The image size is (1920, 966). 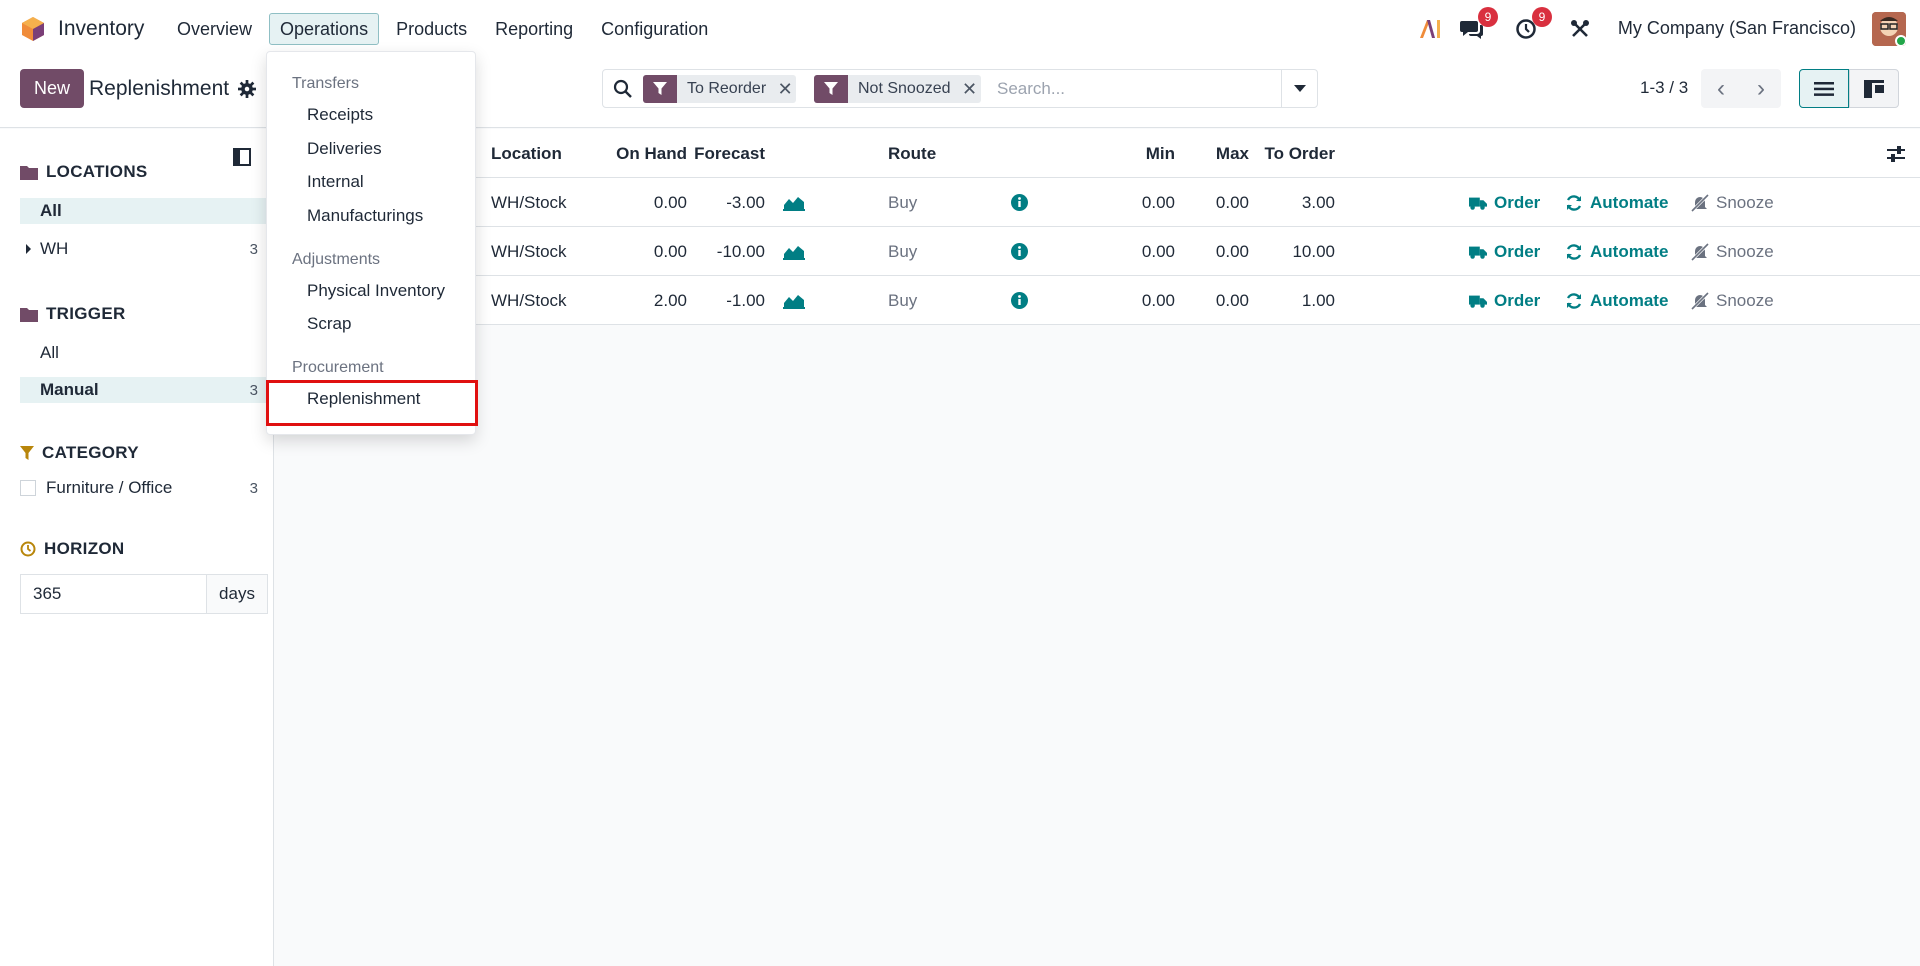 What do you see at coordinates (33, 29) in the screenshot?
I see `inventory-app-icon` at bounding box center [33, 29].